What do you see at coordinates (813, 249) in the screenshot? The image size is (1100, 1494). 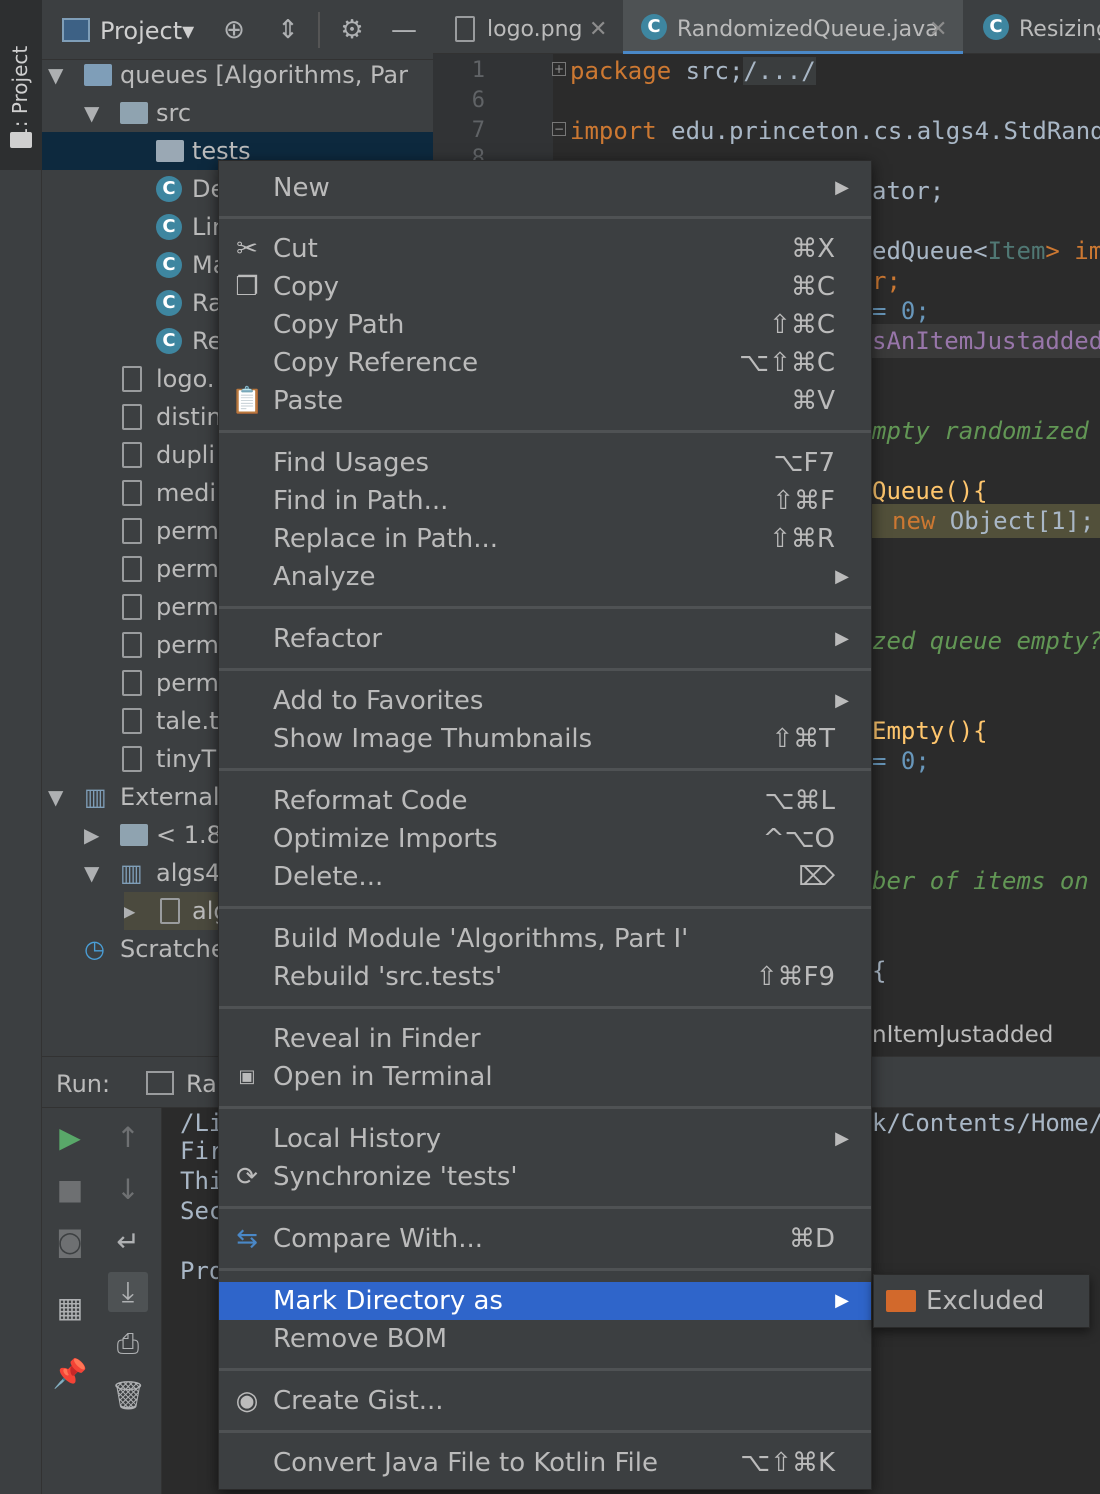 I see `menu-item-shortcut: ⌘X` at bounding box center [813, 249].